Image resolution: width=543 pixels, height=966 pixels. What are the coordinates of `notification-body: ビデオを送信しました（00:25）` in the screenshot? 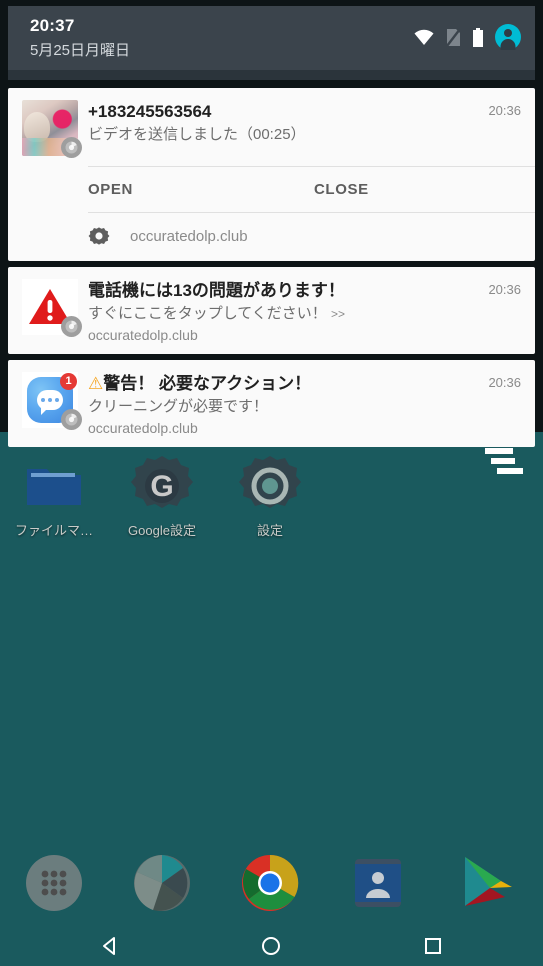 It's located at (197, 135).